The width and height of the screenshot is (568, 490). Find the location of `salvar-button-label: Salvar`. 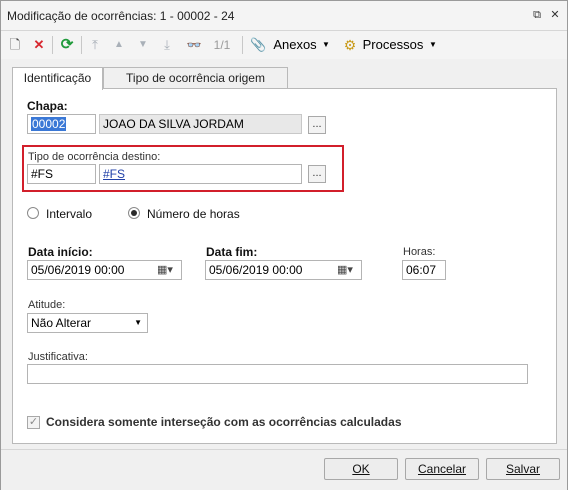

salvar-button-label: Salvar is located at coordinates (522, 469).